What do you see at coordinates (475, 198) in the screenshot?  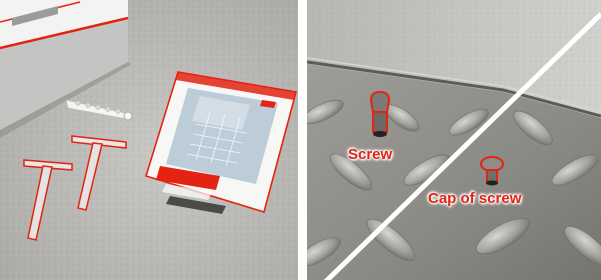 I see `cap-of-screw-label: Cap of screw` at bounding box center [475, 198].